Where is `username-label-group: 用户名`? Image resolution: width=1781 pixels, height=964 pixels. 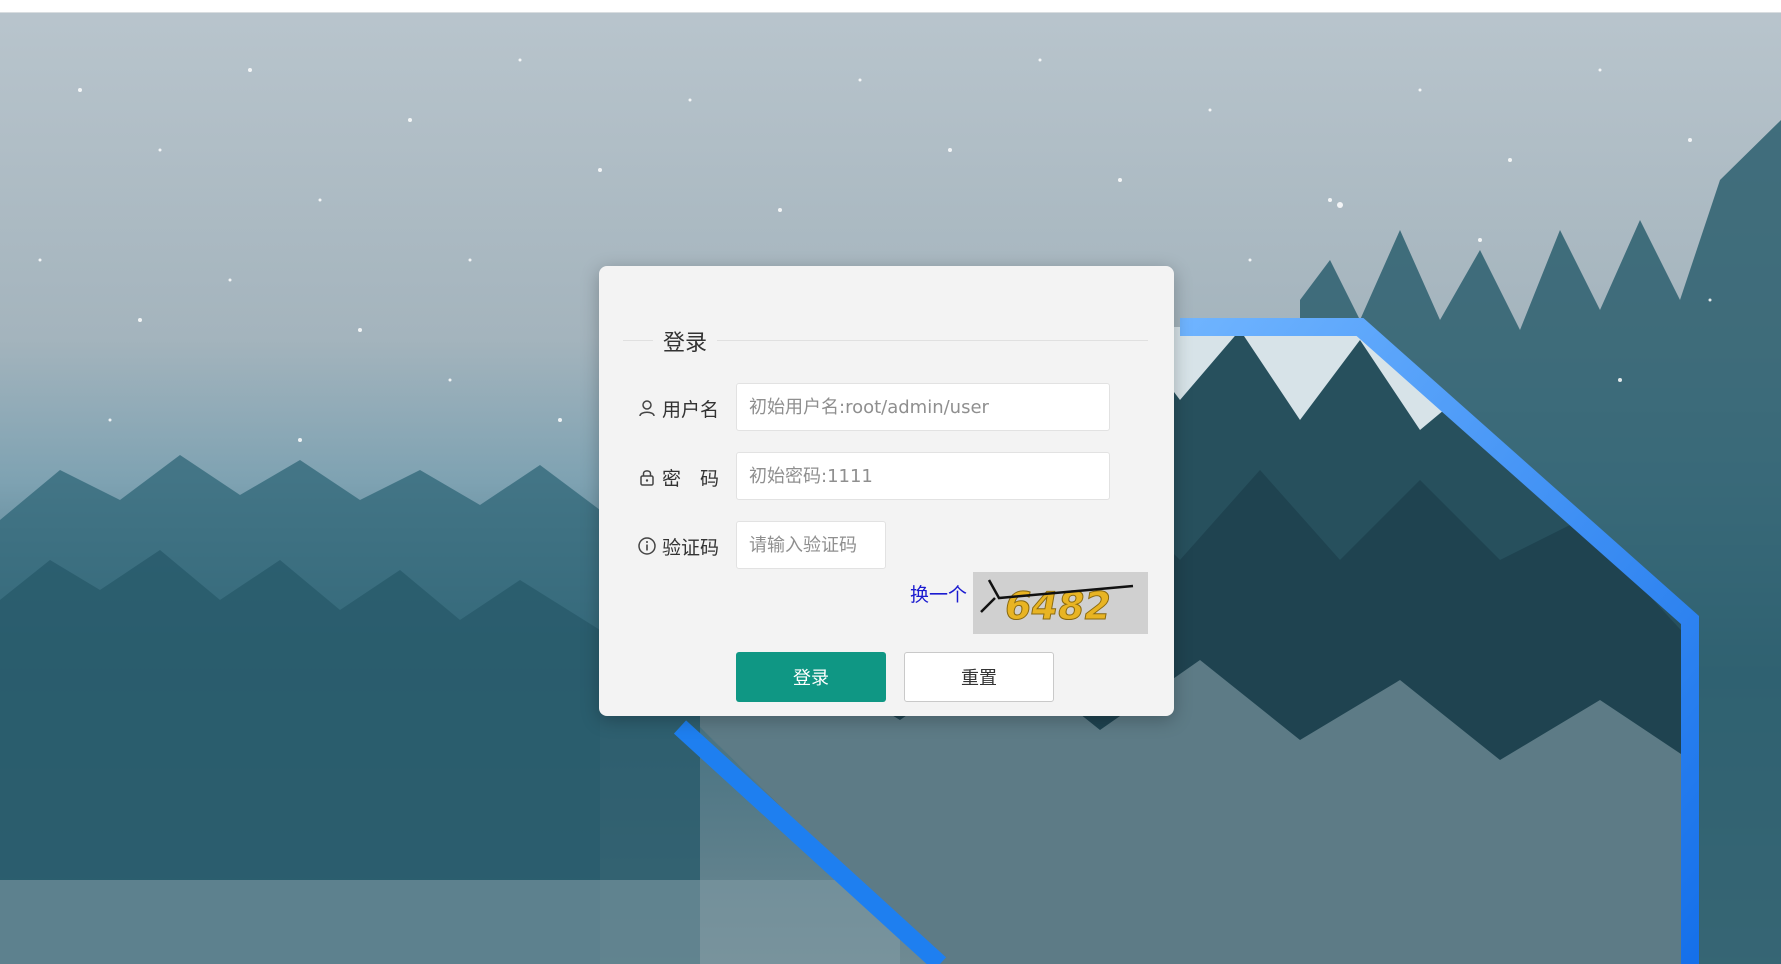
username-label-group: 用户名 is located at coordinates (674, 408).